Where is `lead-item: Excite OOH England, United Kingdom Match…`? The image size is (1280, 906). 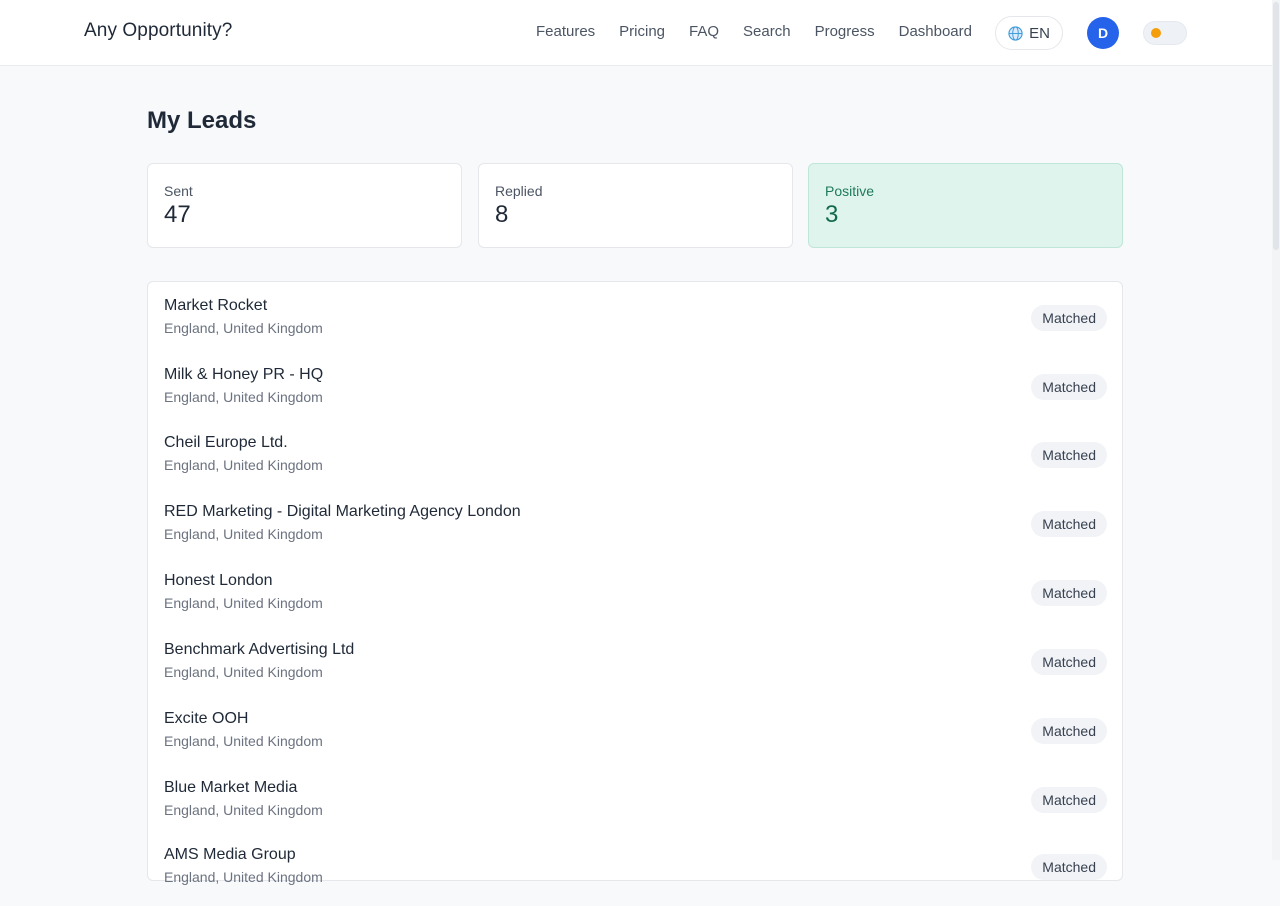
lead-item: Excite OOH England, United Kingdom Match… is located at coordinates (635, 740).